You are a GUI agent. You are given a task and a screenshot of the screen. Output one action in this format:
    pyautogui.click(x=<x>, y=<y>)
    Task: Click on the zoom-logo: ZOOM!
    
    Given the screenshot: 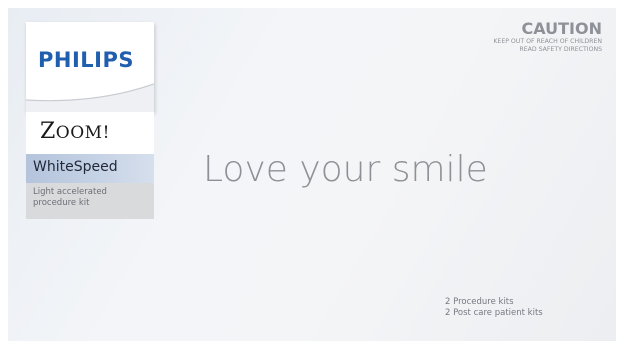 What is the action you would take?
    pyautogui.click(x=75, y=131)
    